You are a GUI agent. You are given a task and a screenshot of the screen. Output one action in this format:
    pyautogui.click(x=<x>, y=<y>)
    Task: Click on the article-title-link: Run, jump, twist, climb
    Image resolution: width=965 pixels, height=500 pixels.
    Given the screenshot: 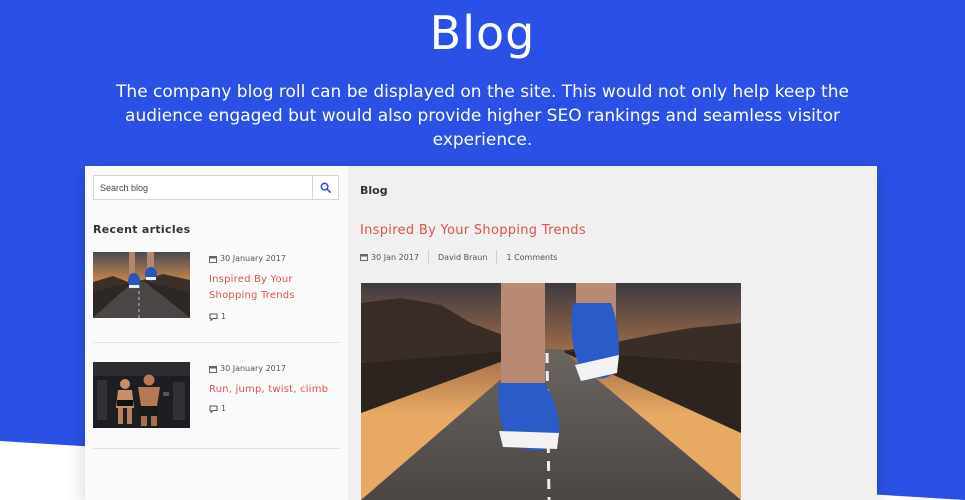 What is the action you would take?
    pyautogui.click(x=271, y=390)
    